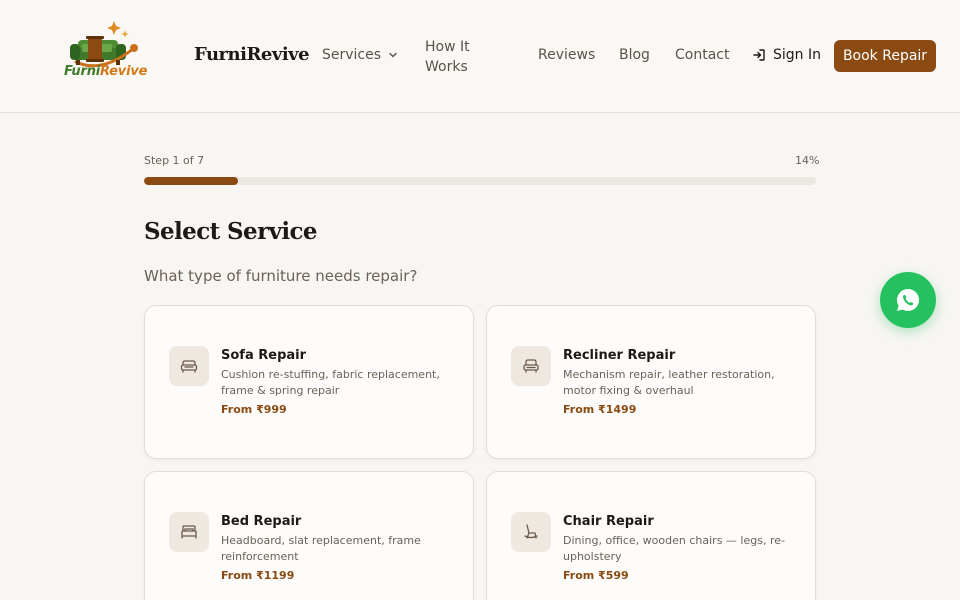  What do you see at coordinates (531, 366) in the screenshot?
I see `recliner-icon` at bounding box center [531, 366].